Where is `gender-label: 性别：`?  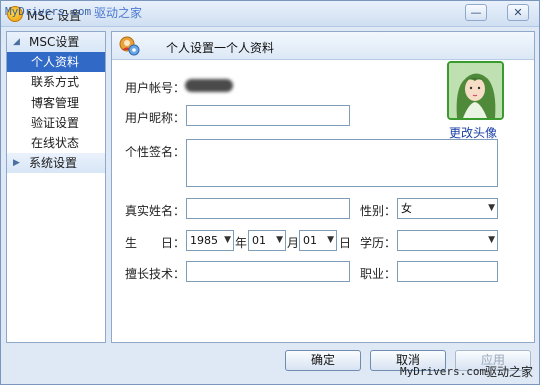
gender-label: 性别： is located at coordinates (378, 211).